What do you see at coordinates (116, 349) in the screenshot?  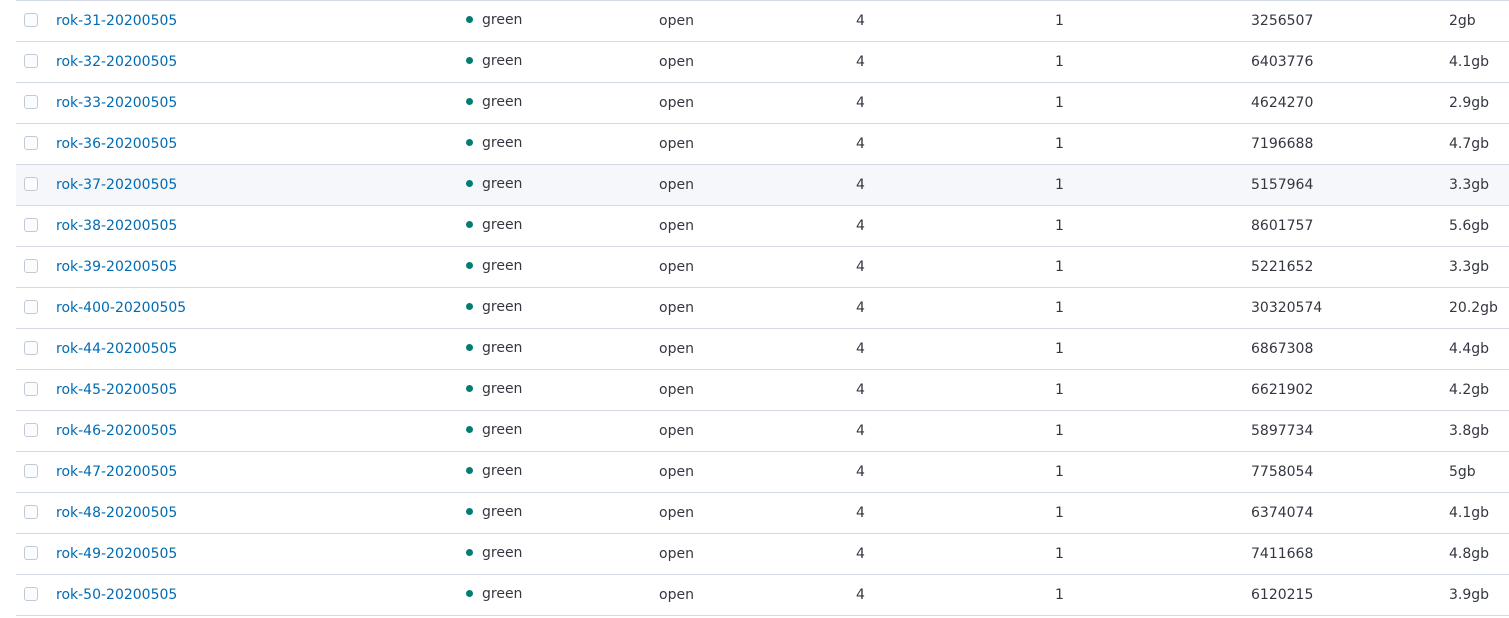 I see `index-name-link: rok-44-20200505` at bounding box center [116, 349].